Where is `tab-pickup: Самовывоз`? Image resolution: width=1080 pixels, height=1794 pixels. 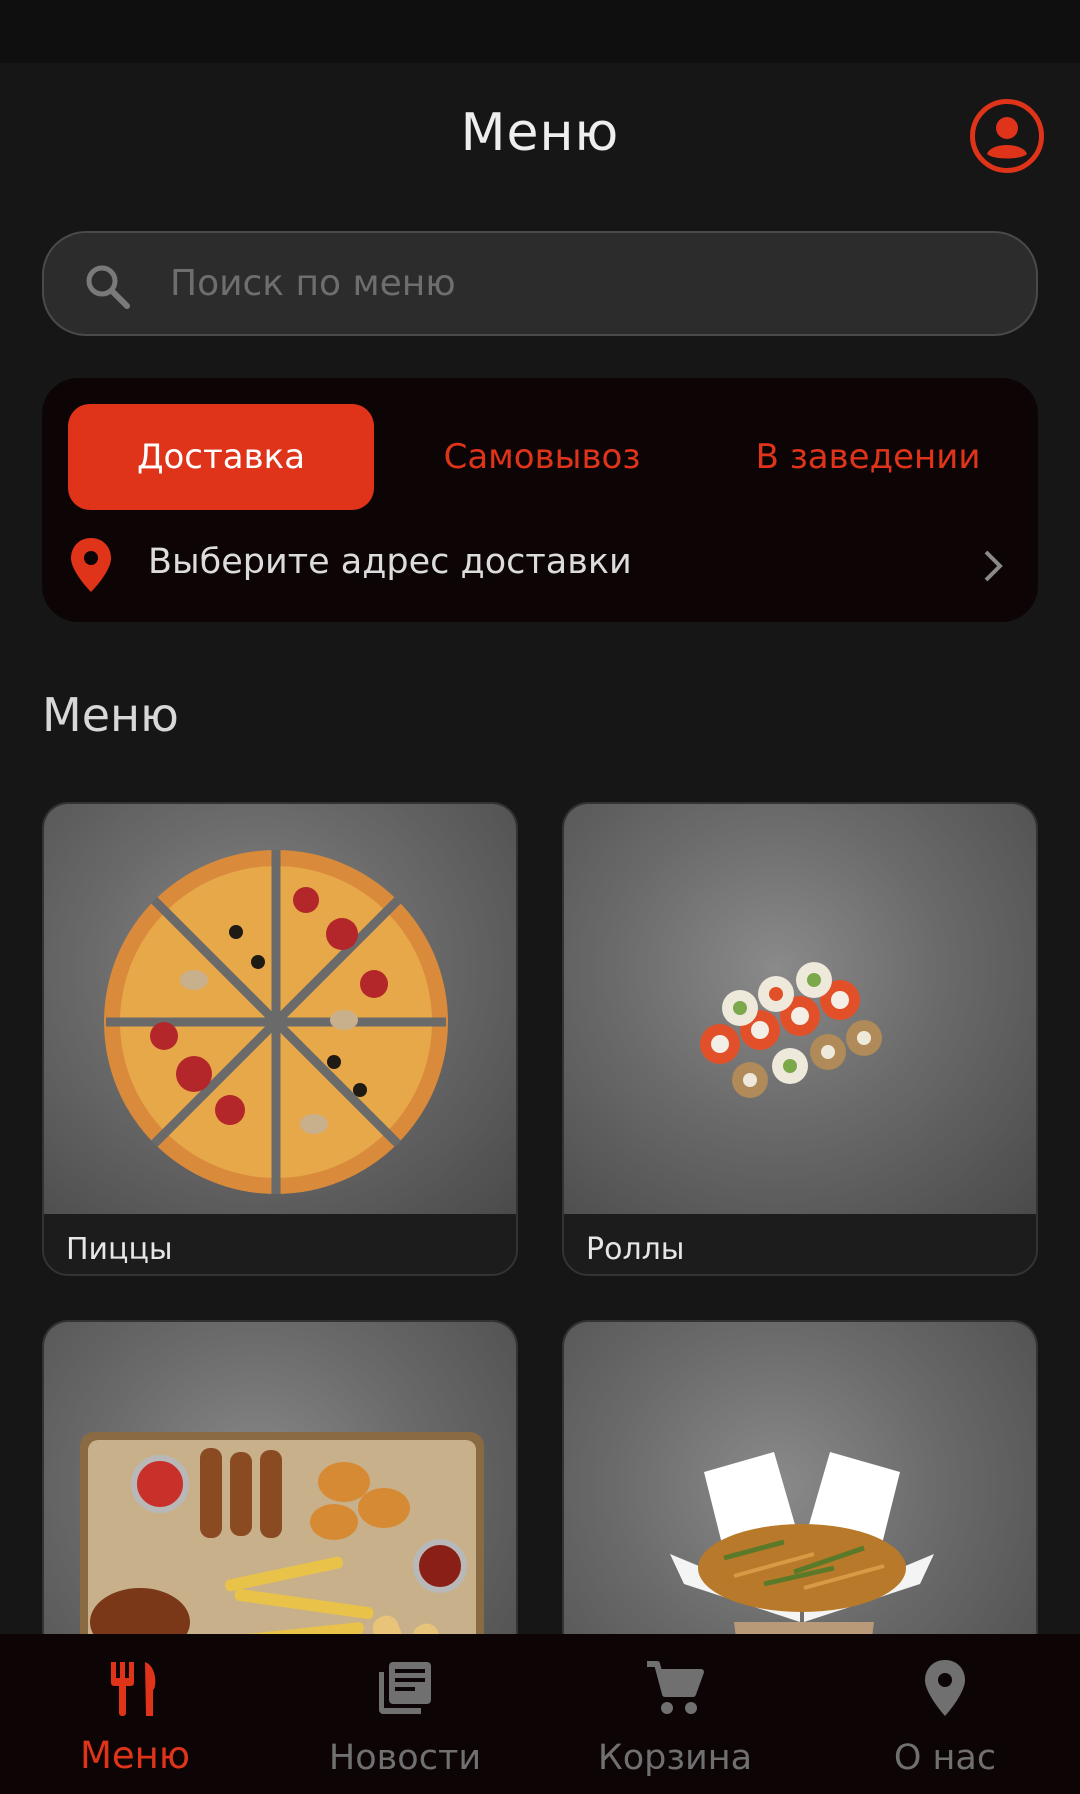 tab-pickup: Самовывоз is located at coordinates (542, 457).